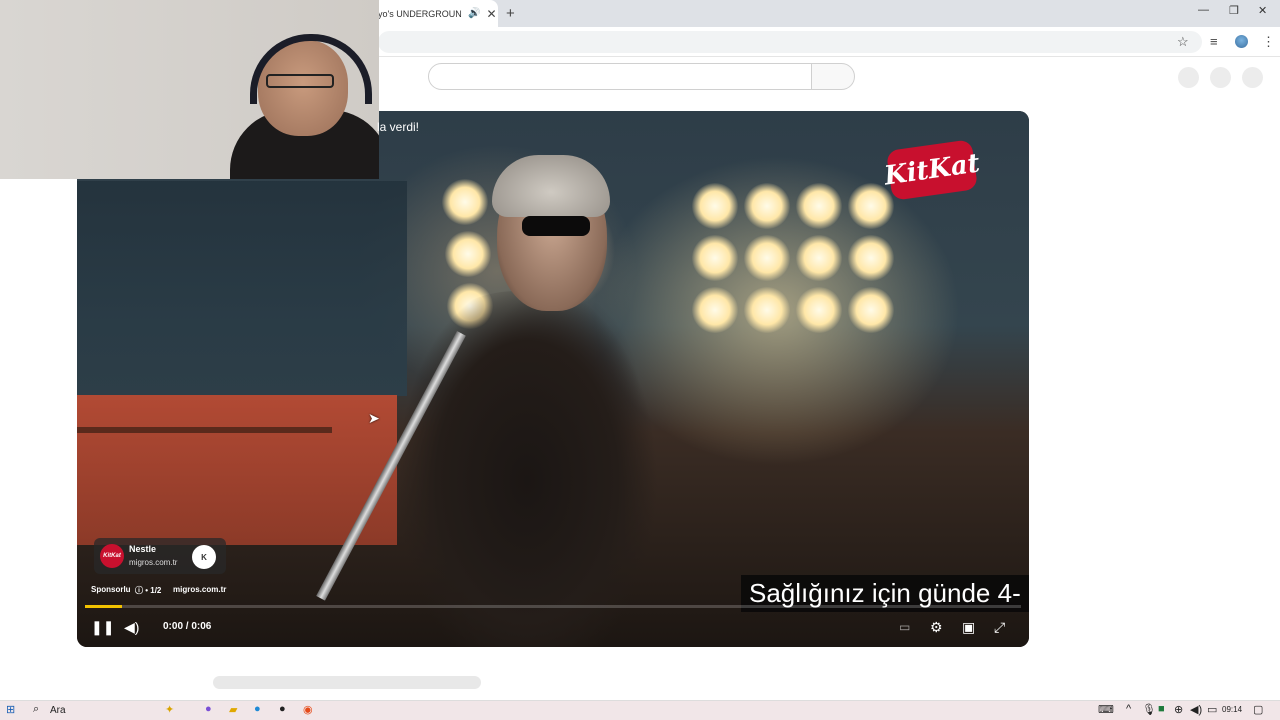 The image size is (1280, 720). What do you see at coordinates (300, 81) in the screenshot?
I see `streamer-glasses` at bounding box center [300, 81].